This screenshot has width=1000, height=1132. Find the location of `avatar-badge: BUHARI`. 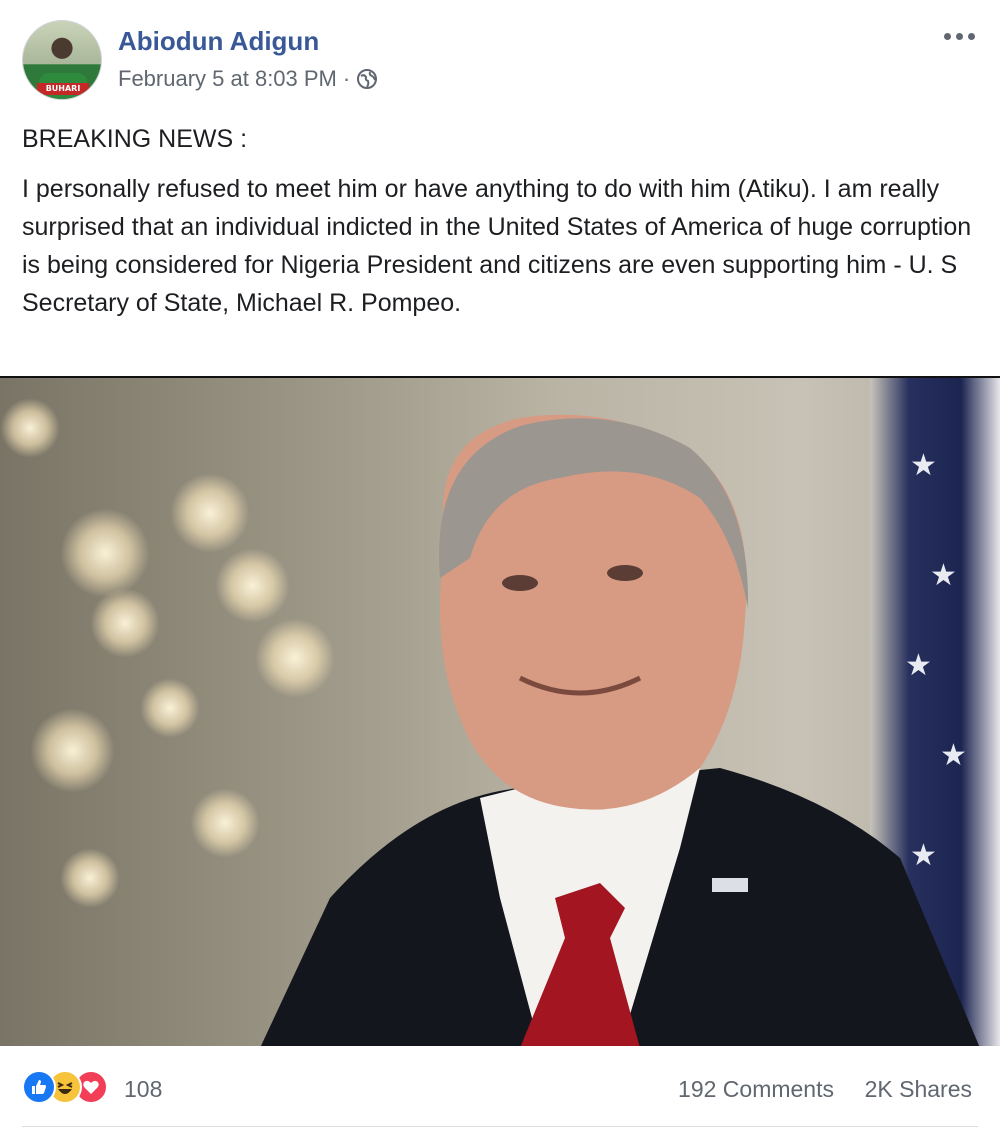

avatar-badge: BUHARI is located at coordinates (63, 89).